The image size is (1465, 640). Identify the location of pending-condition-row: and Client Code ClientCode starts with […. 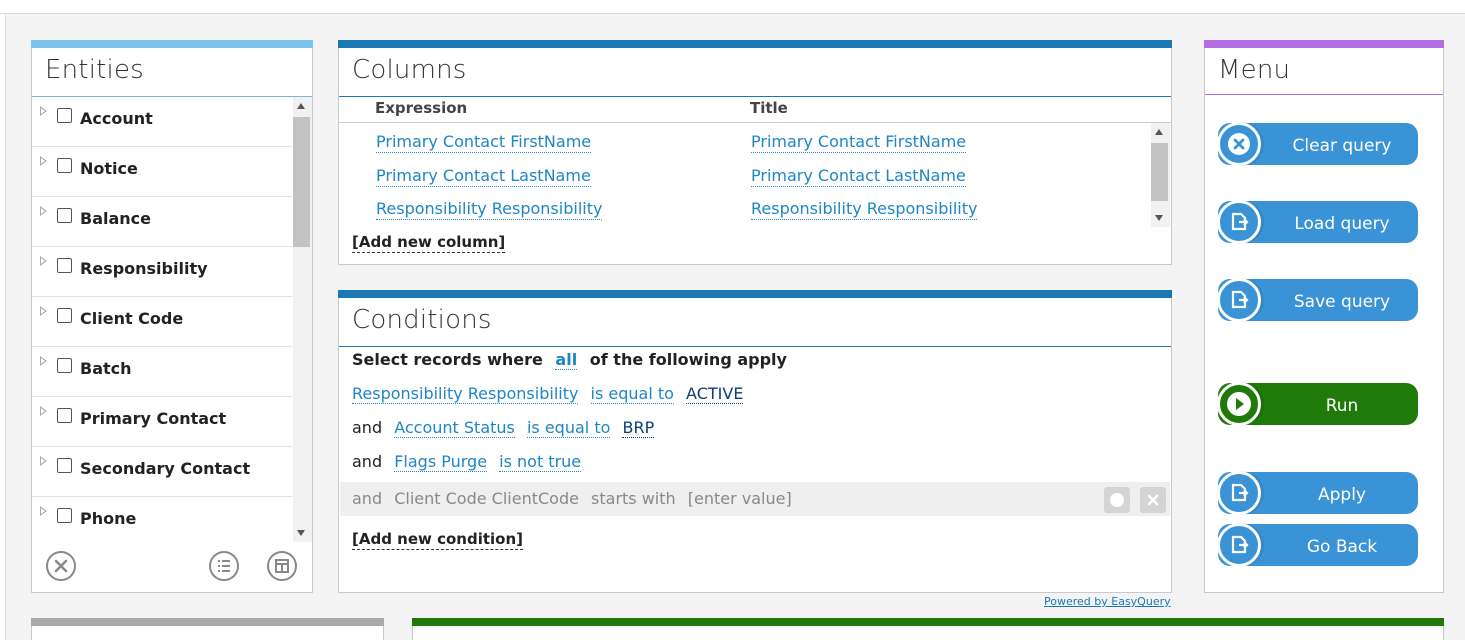
(755, 499).